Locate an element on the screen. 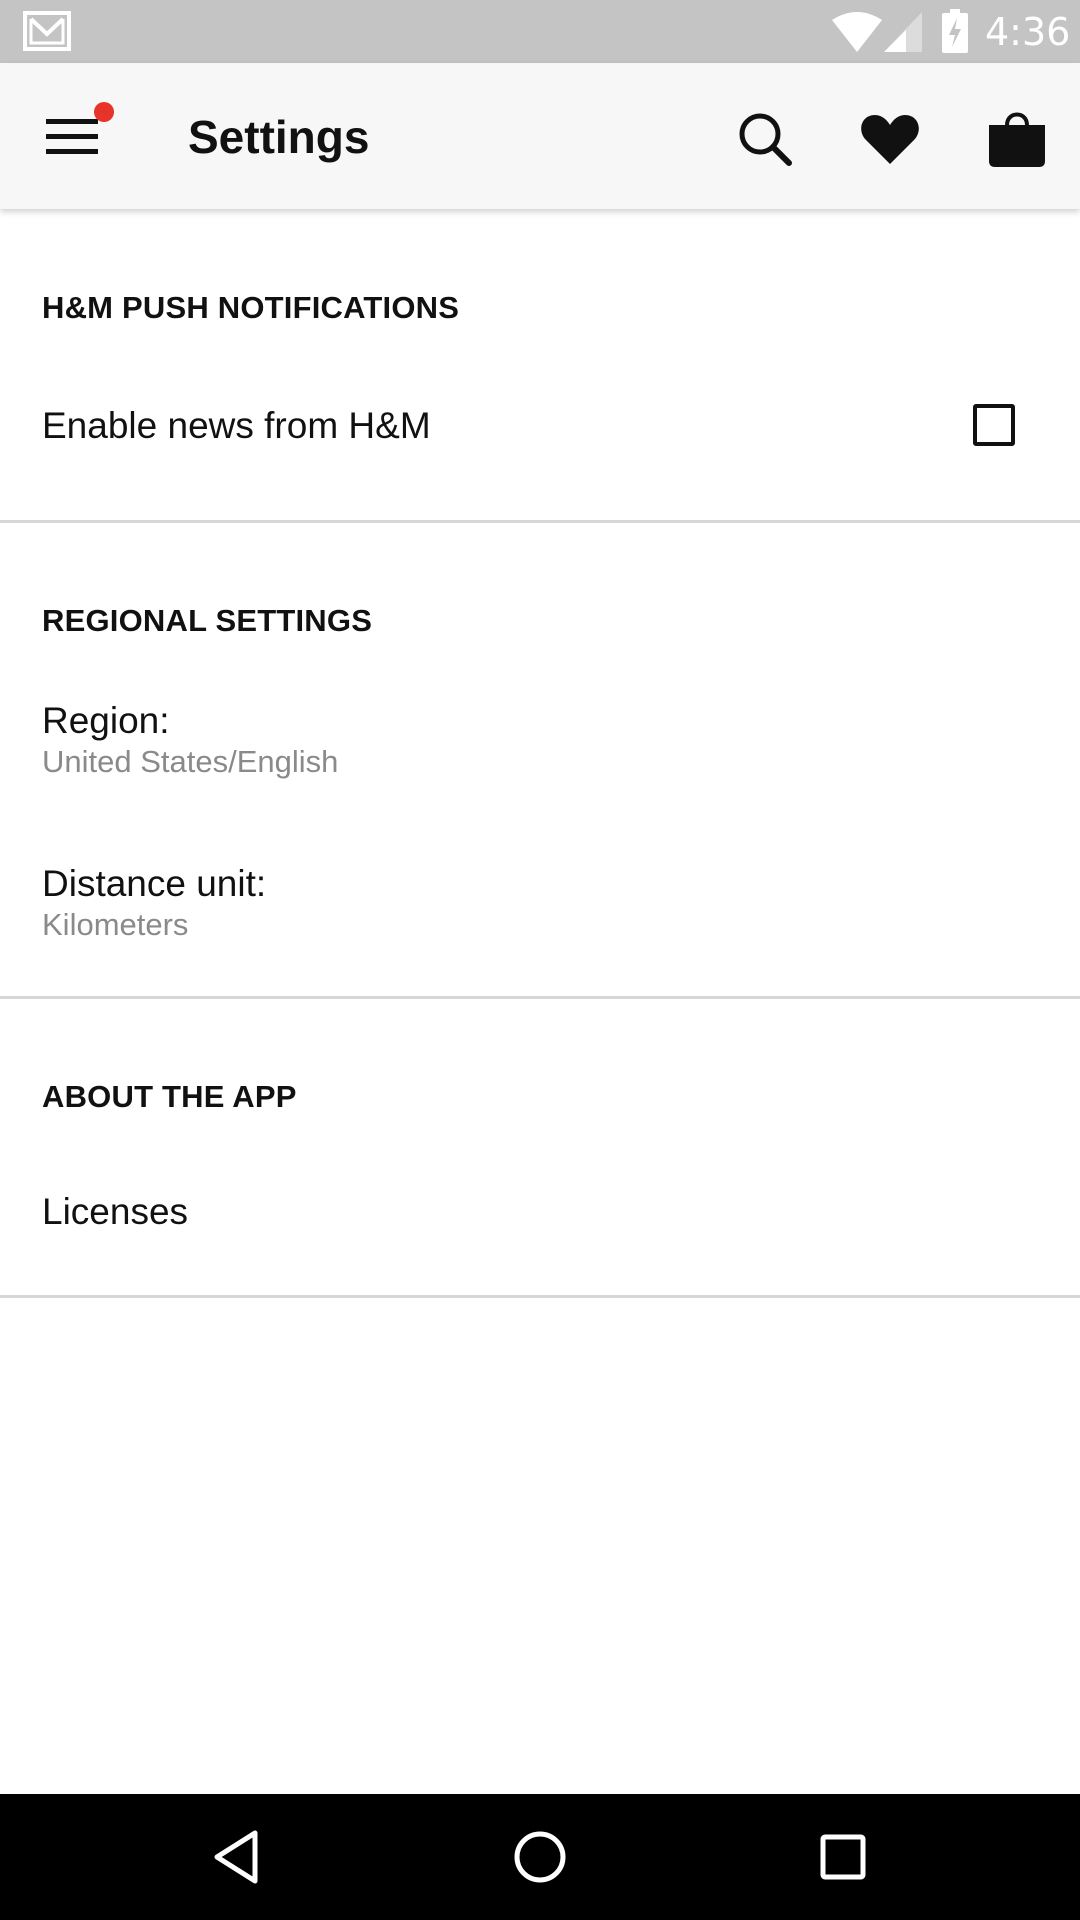 The height and width of the screenshot is (1920, 1080). recents-icon is located at coordinates (843, 1857).